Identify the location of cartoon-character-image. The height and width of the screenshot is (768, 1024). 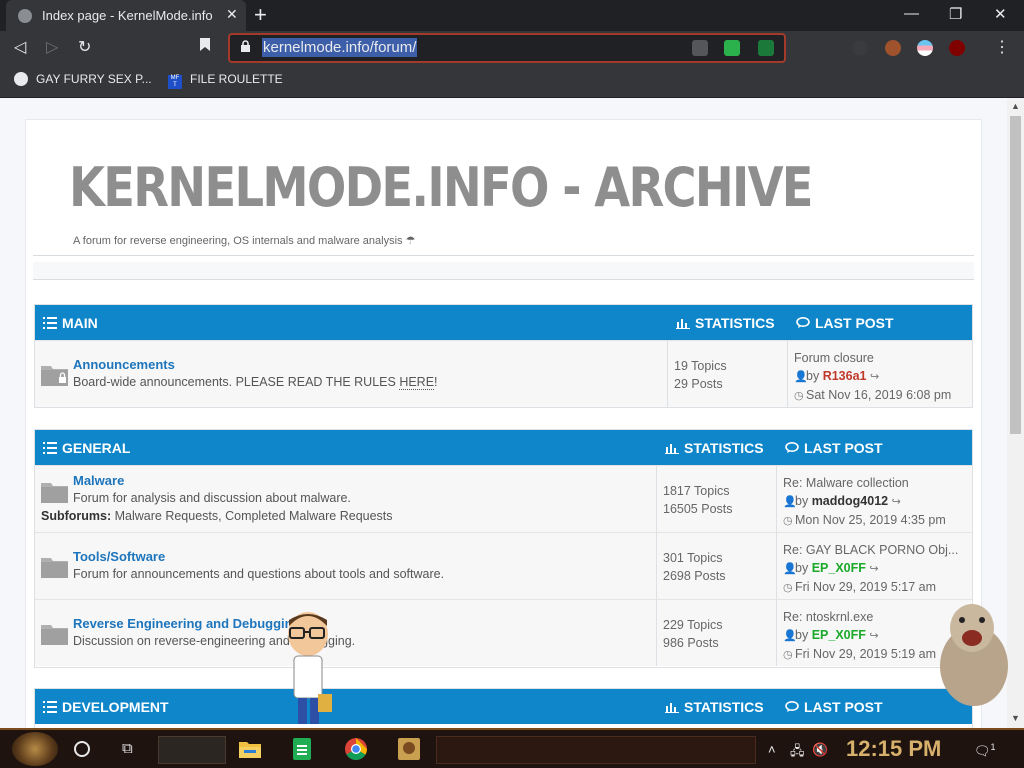
(310, 668).